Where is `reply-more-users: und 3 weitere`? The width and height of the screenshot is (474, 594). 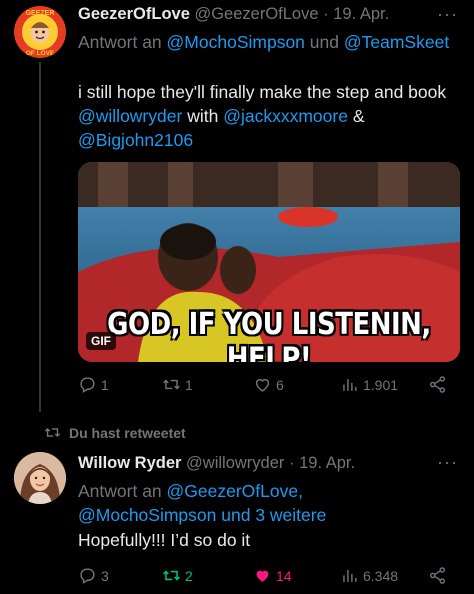 reply-more-users: und 3 weitere is located at coordinates (273, 515).